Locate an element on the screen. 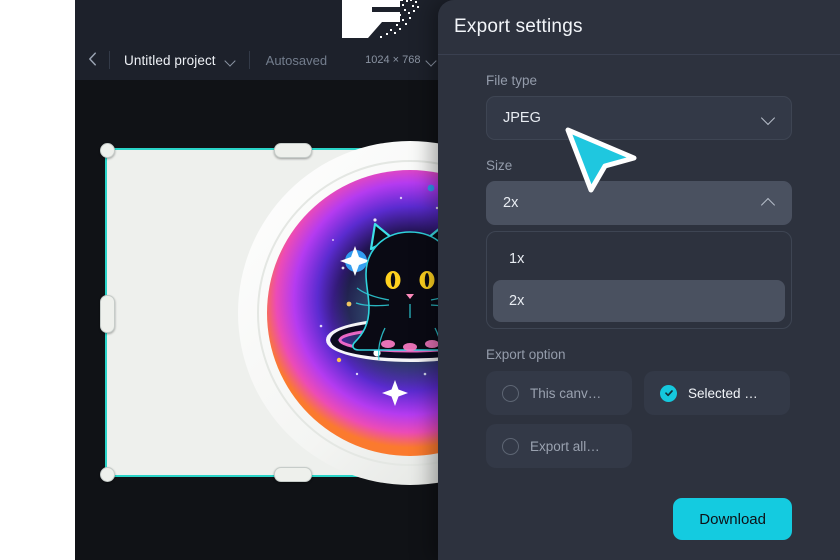 This screenshot has width=840, height=560. panel-title: Export settings is located at coordinates (518, 26).